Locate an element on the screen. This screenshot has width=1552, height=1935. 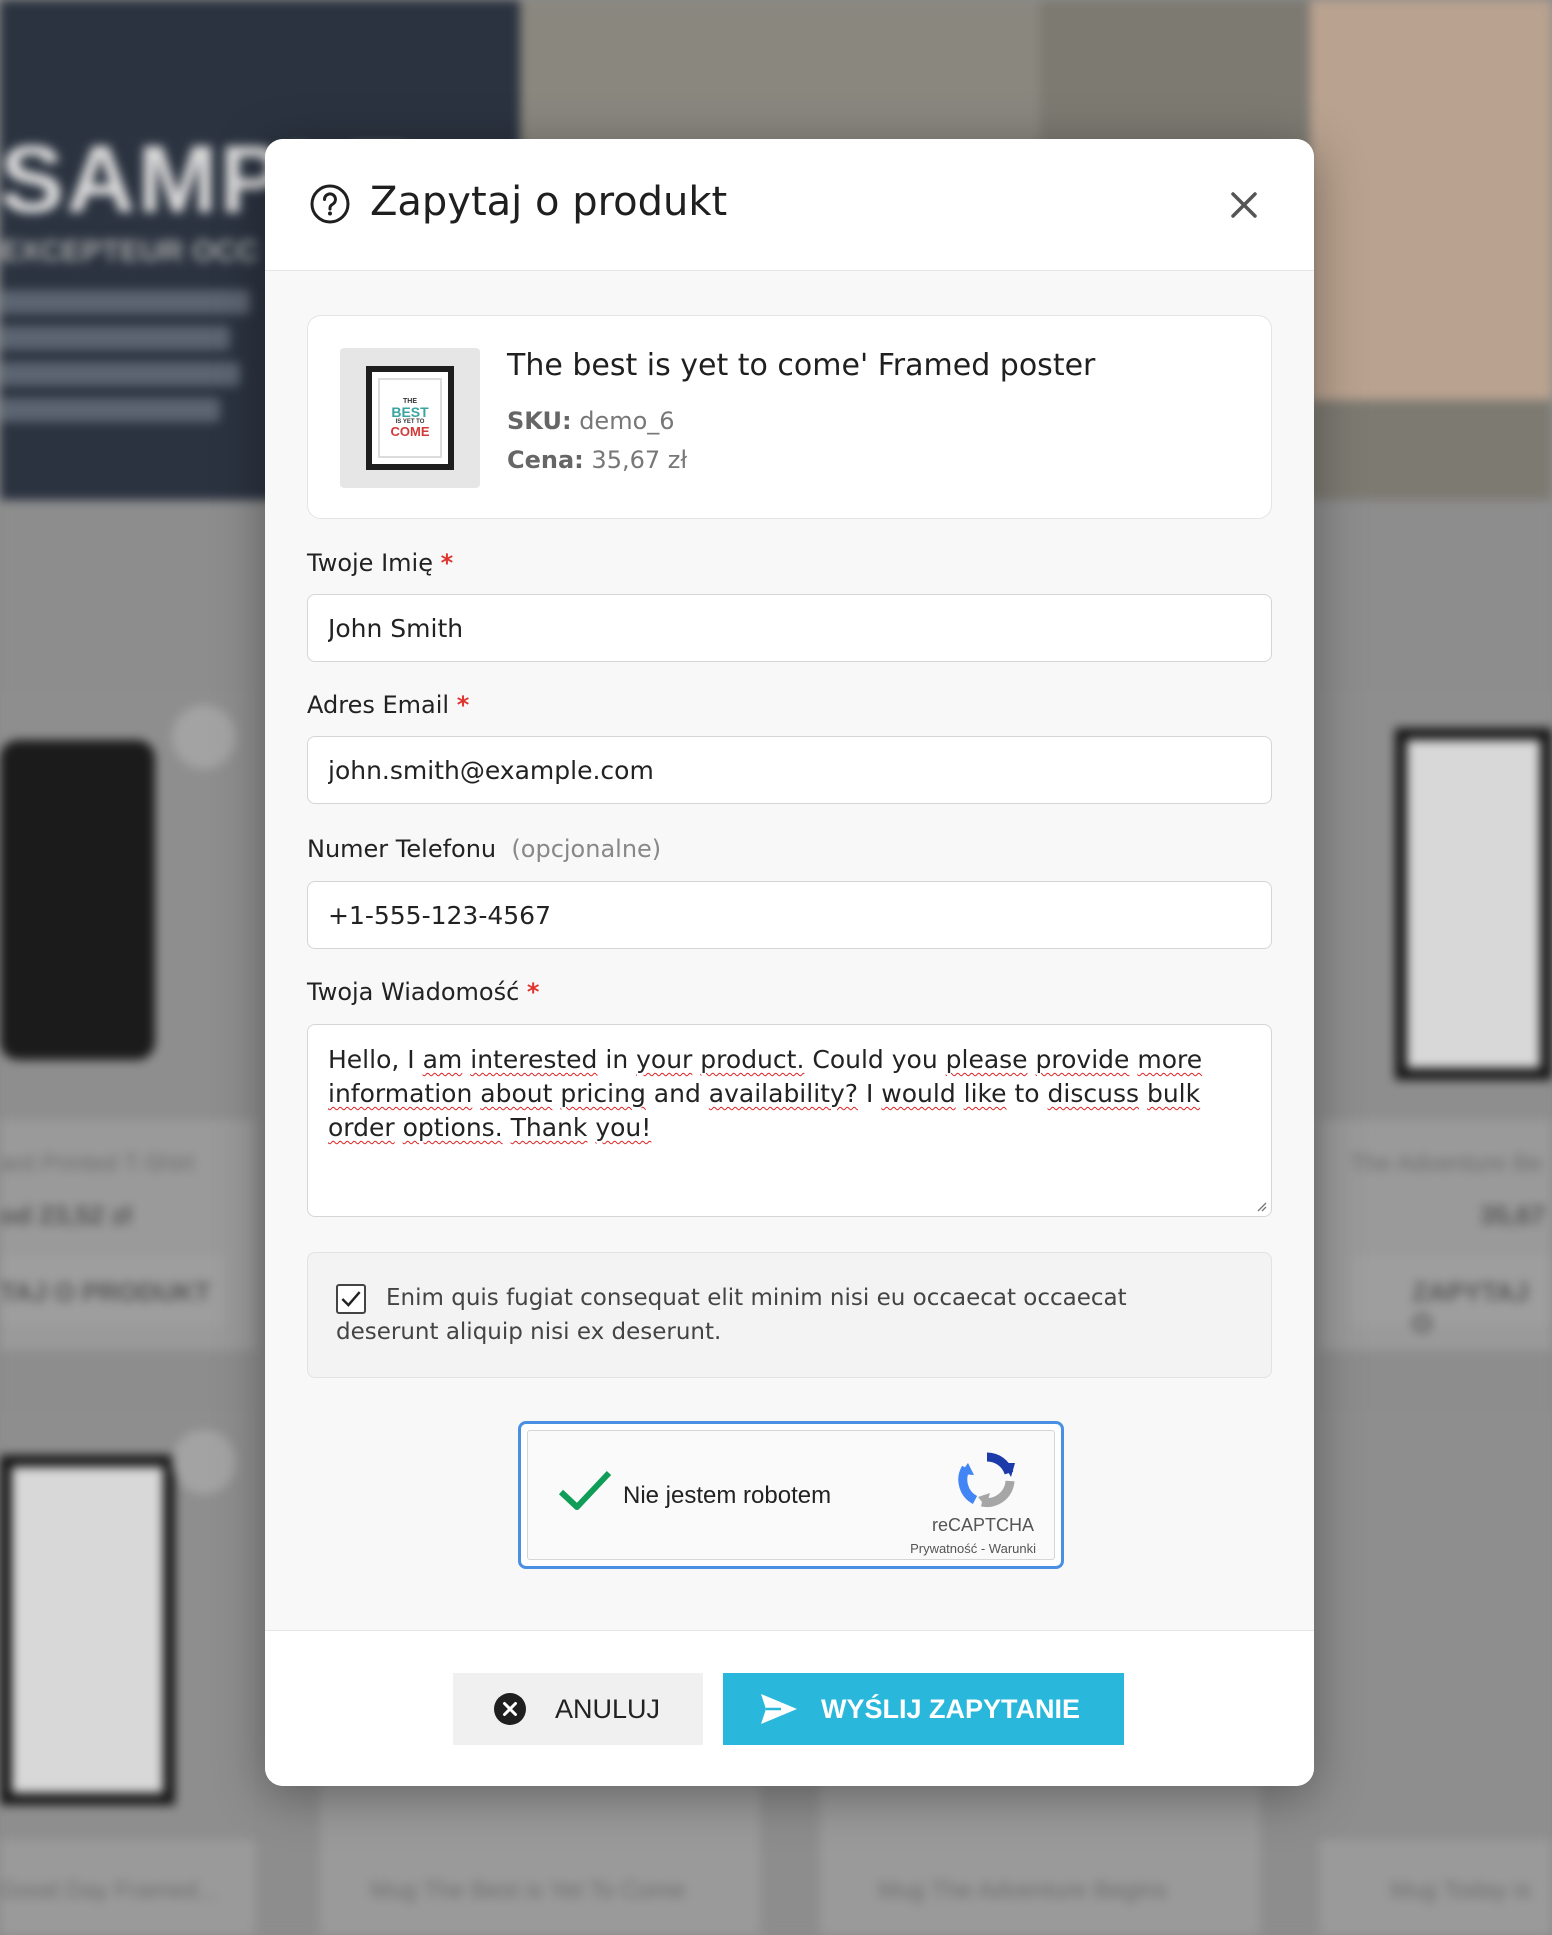
hero-paragraph is located at coordinates (130, 362).